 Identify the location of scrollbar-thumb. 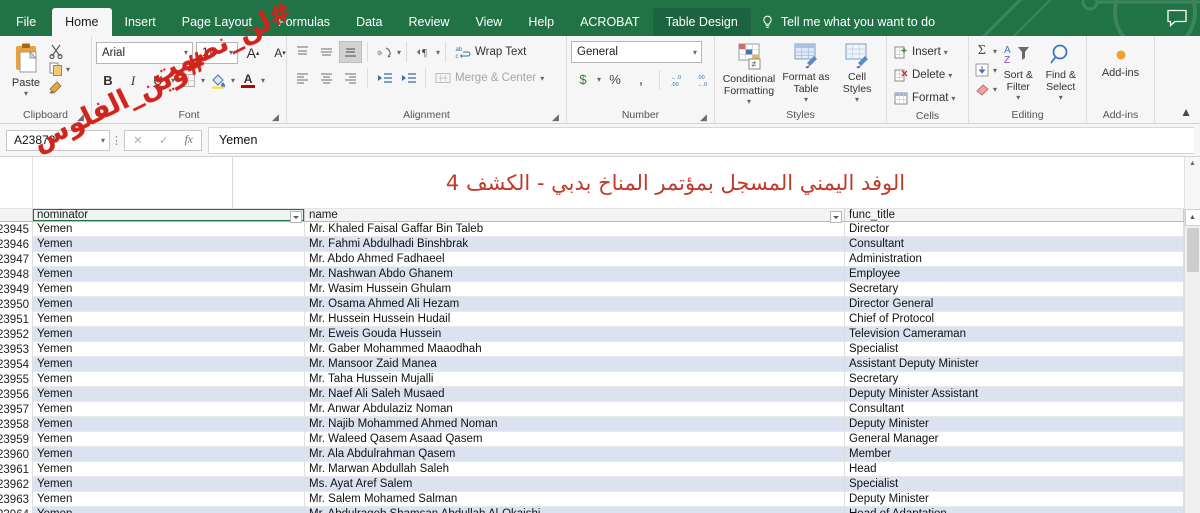
(1192, 250).